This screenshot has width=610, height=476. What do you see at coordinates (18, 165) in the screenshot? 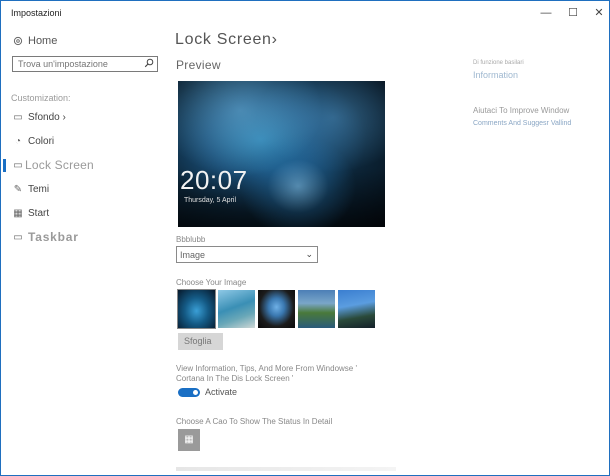
I see `lock-screen-icon: ▭` at bounding box center [18, 165].